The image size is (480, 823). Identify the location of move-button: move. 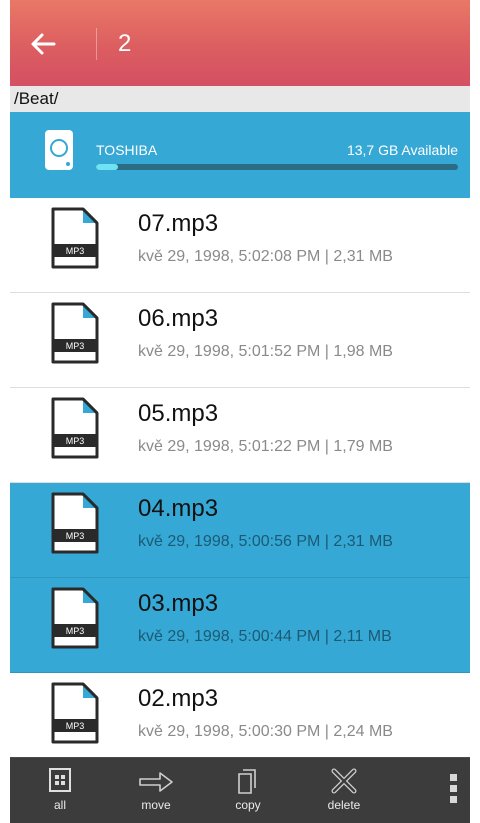
(156, 792).